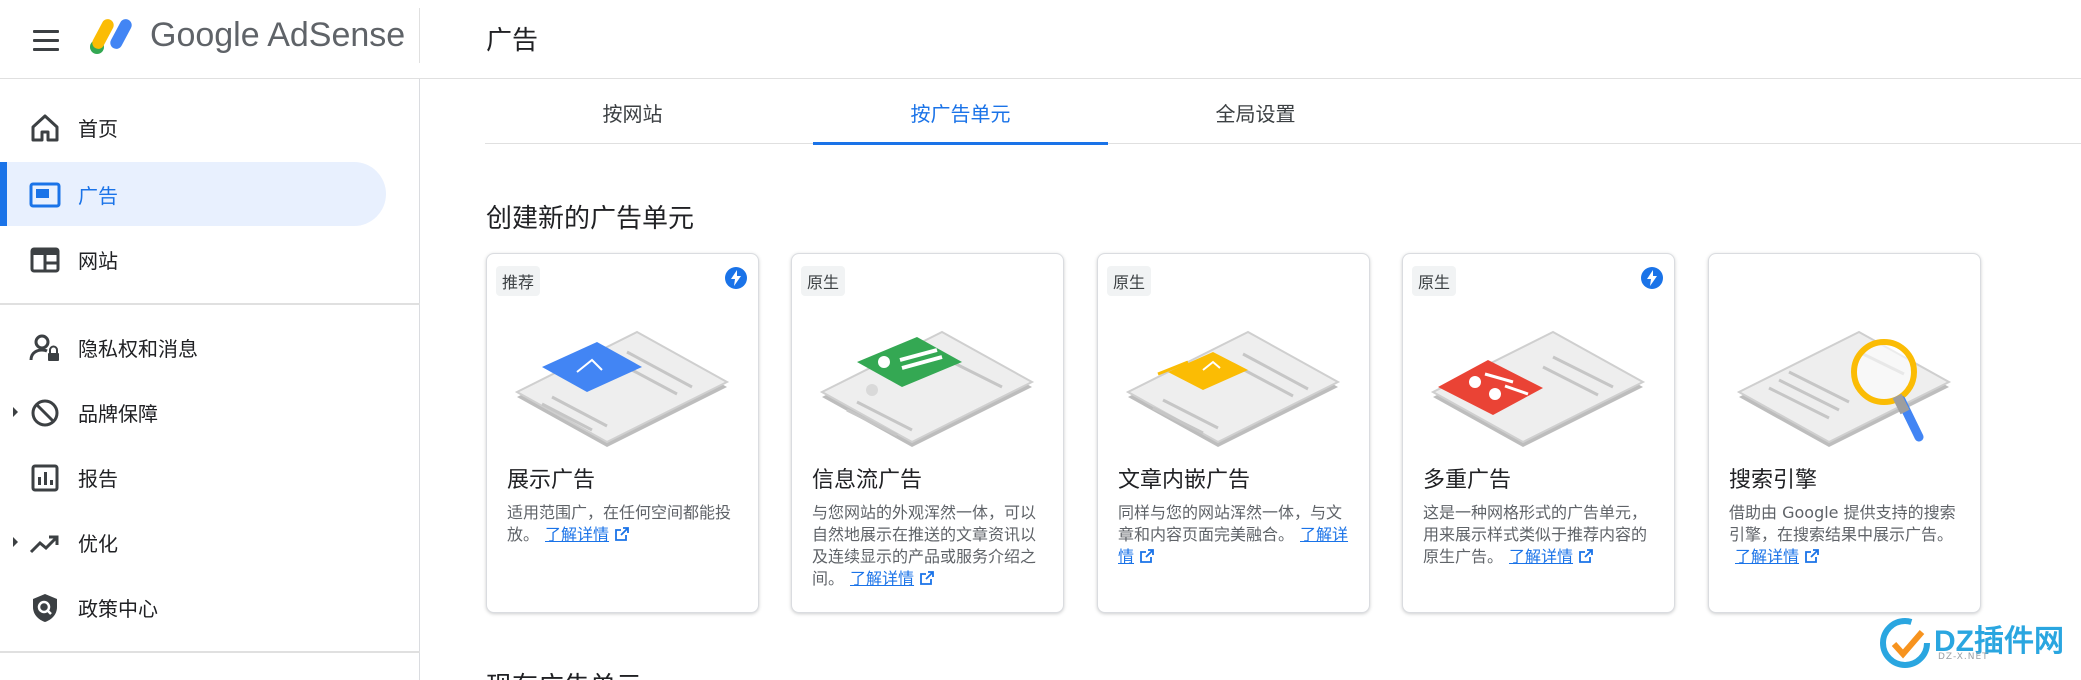  I want to click on badge: 推荐, so click(518, 281).